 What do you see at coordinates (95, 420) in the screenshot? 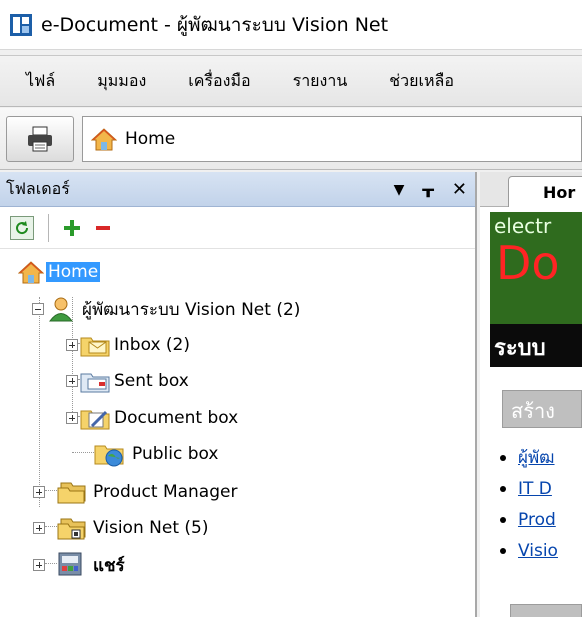
I see `document-folder-icon` at bounding box center [95, 420].